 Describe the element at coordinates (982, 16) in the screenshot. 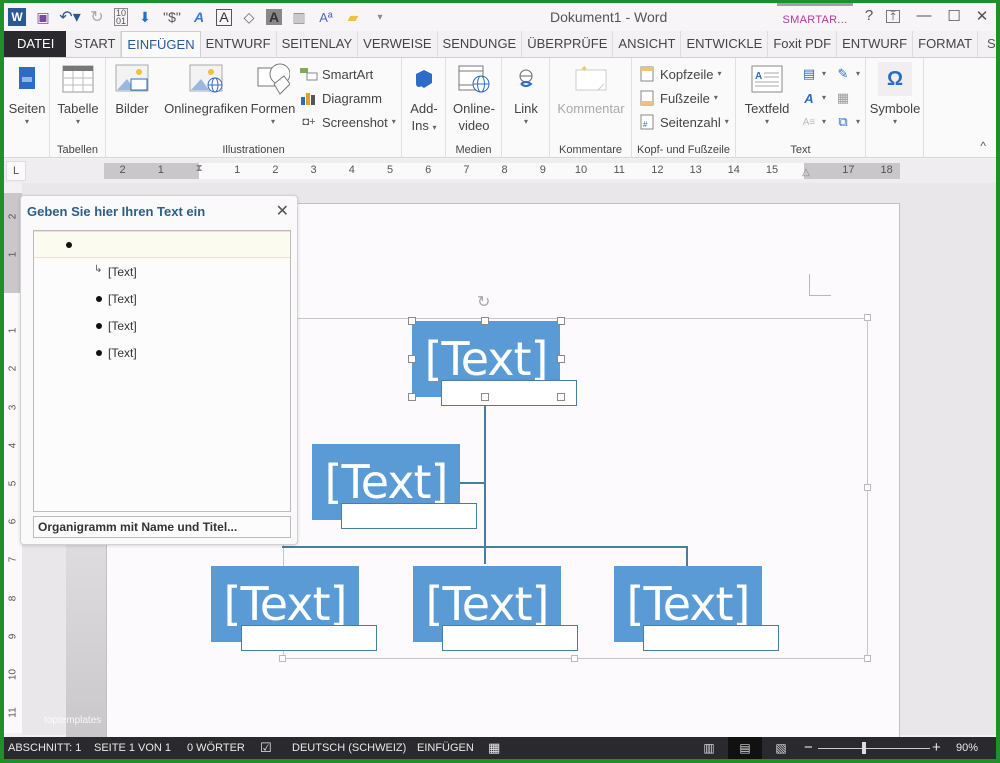

I see `close-button: ✕` at that location.